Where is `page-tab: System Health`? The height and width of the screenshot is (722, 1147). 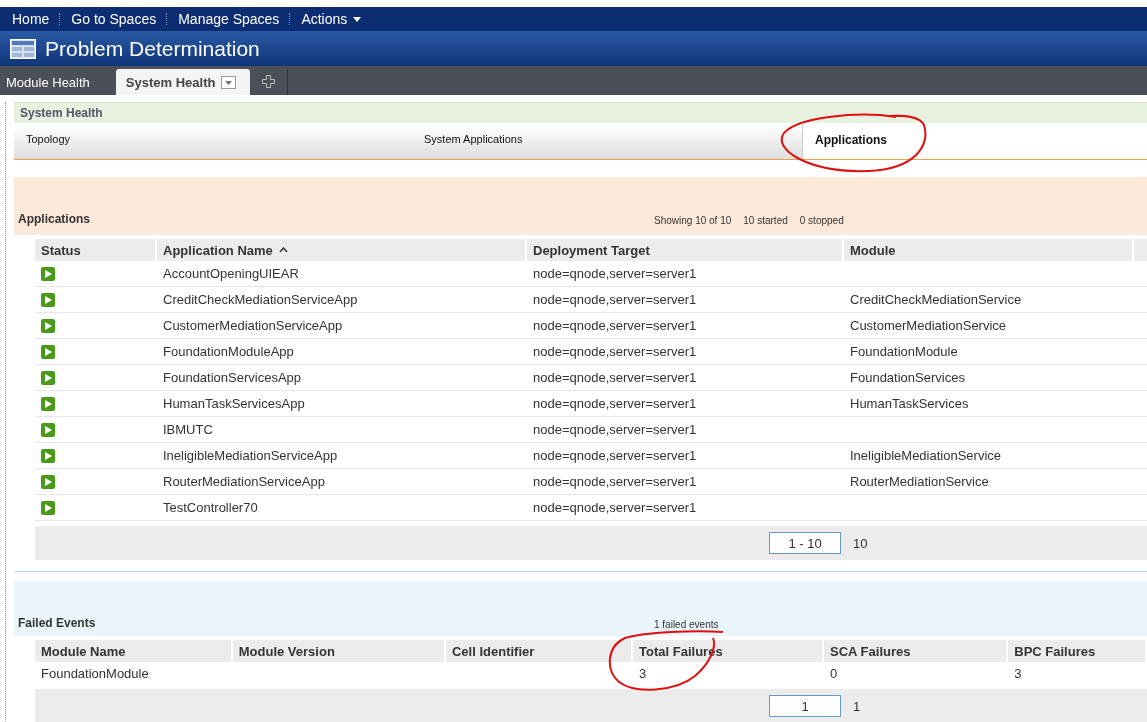 page-tab: System Health is located at coordinates (183, 82).